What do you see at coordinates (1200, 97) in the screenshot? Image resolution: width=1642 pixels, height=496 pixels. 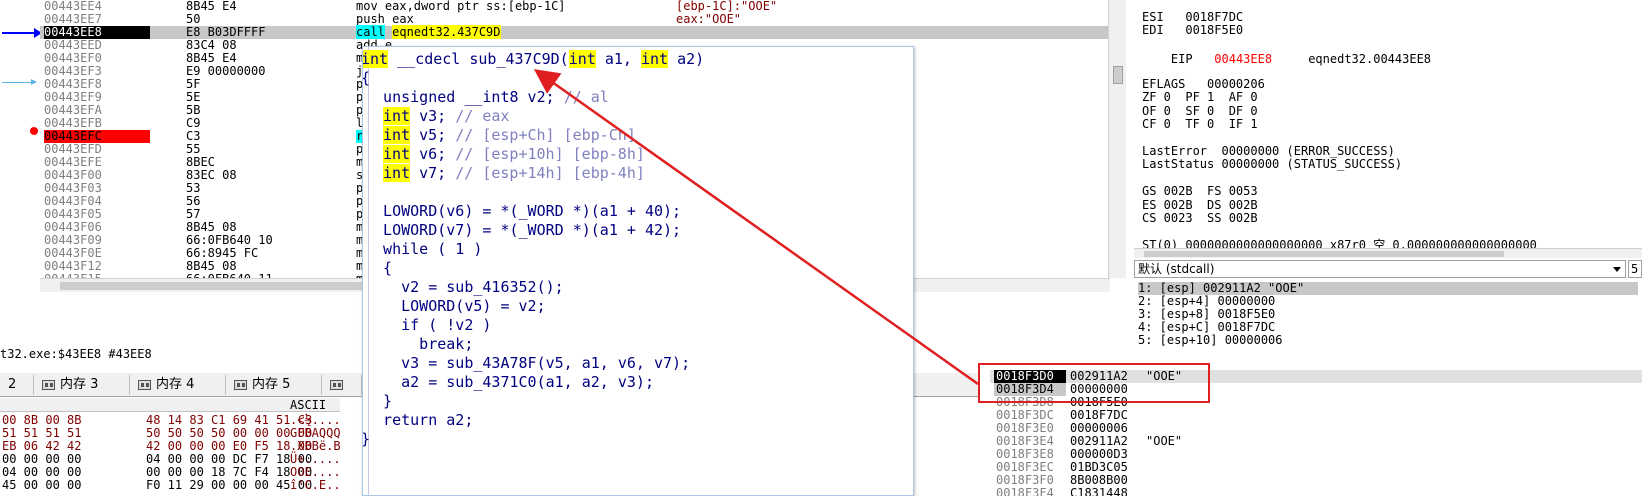 I see `register-line: ZF 0 PF 1 AF 0` at bounding box center [1200, 97].